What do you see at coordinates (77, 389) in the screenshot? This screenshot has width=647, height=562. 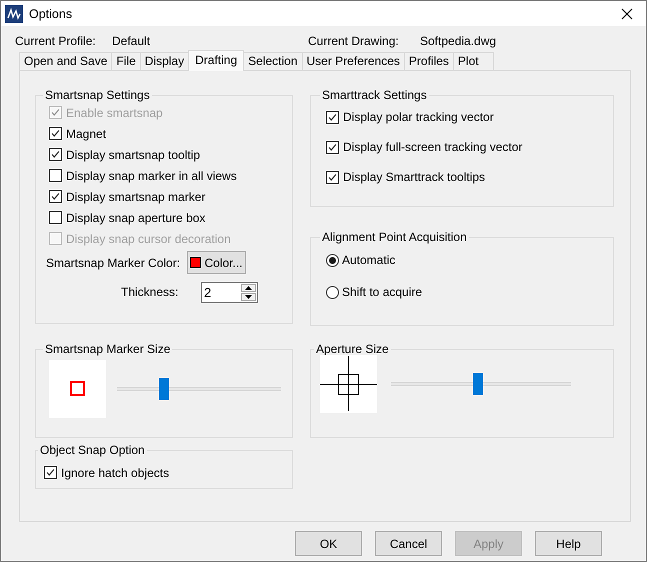 I see `marker-preview-drawing` at bounding box center [77, 389].